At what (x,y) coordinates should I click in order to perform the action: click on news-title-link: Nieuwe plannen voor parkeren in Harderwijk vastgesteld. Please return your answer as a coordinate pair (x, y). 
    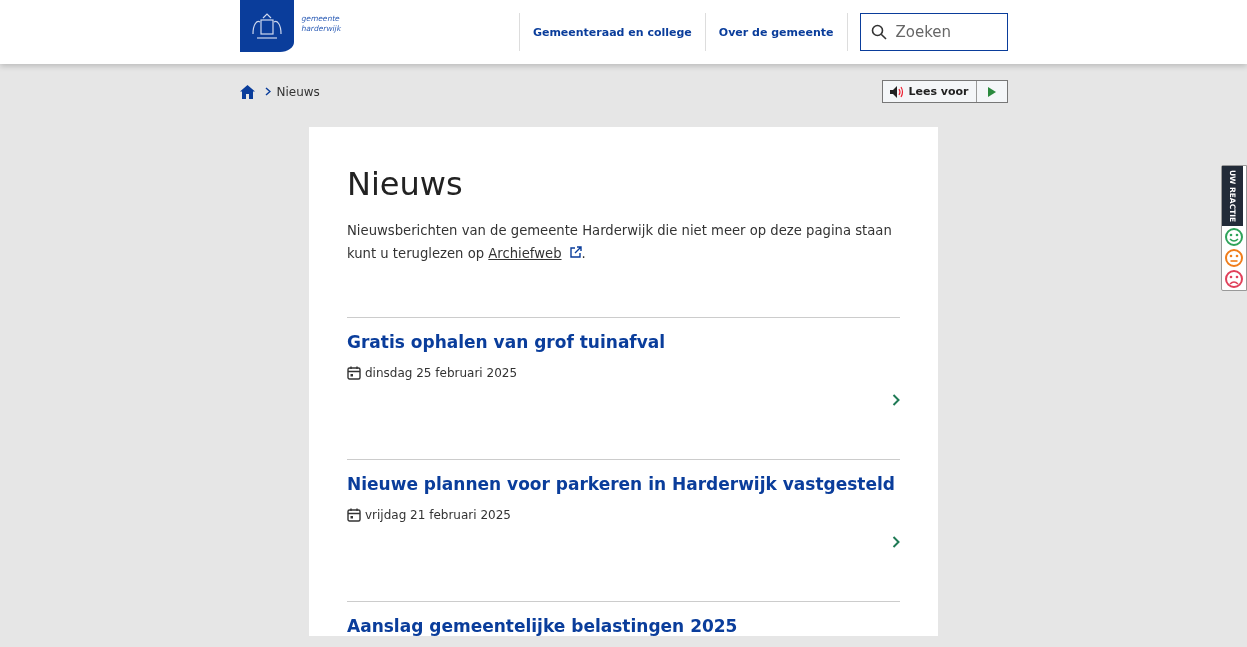
    Looking at the image, I should click on (623, 484).